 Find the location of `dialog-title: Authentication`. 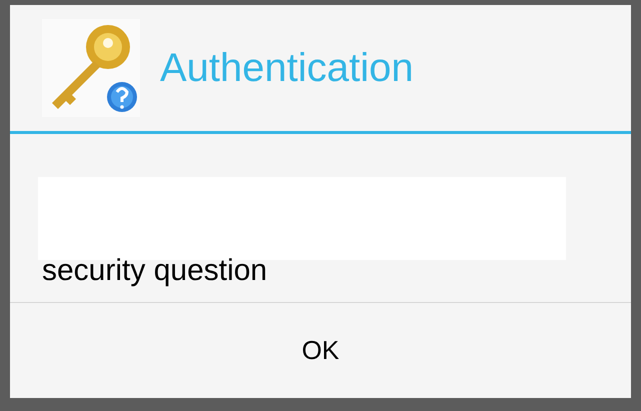

dialog-title: Authentication is located at coordinates (287, 68).